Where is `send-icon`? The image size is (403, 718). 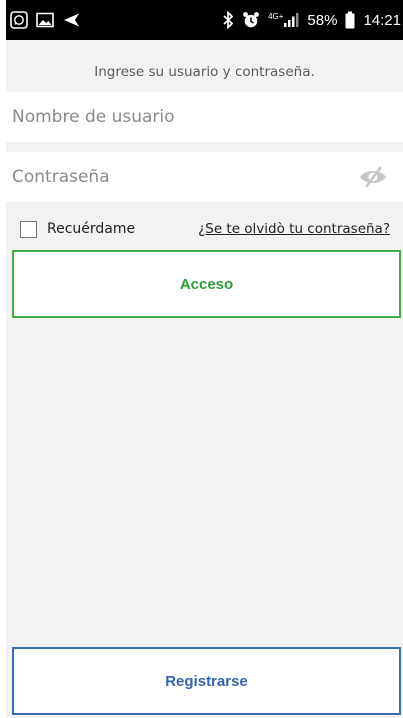
send-icon is located at coordinates (71, 20).